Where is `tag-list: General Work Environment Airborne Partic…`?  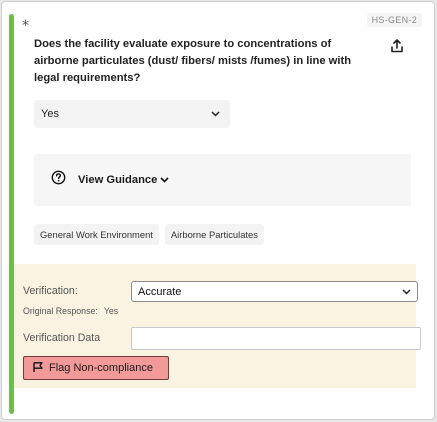 tag-list: General Work Environment Airborne Partic… is located at coordinates (149, 234).